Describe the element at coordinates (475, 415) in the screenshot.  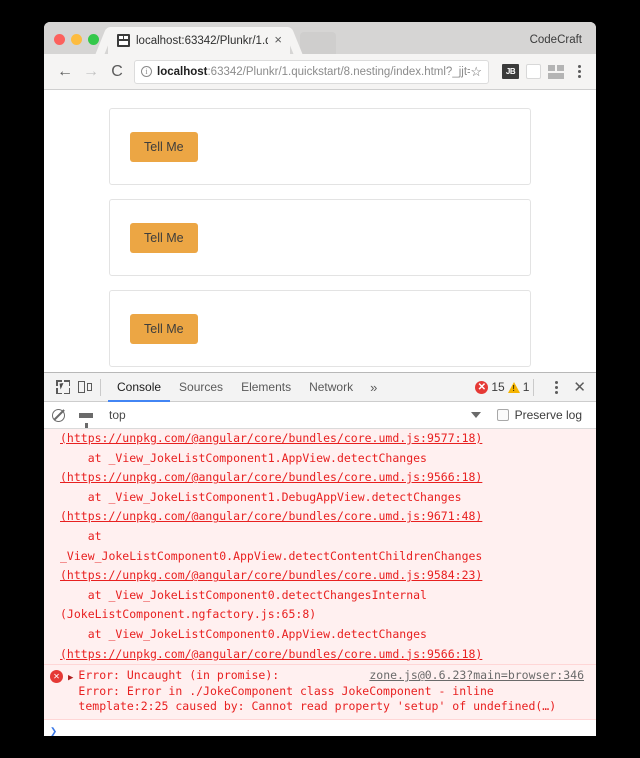
I see `chevron-down-icon` at that location.